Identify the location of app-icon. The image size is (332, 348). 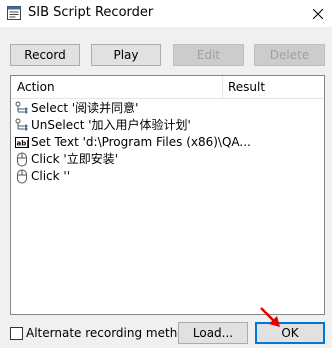
(14, 13).